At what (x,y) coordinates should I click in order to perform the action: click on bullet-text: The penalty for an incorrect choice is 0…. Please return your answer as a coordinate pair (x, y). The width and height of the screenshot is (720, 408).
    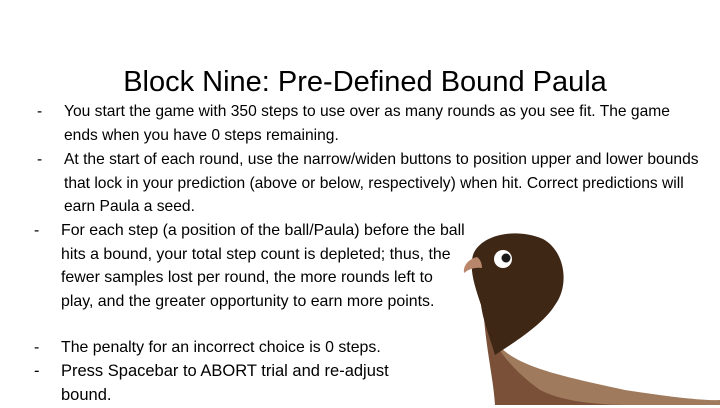
    Looking at the image, I should click on (221, 347).